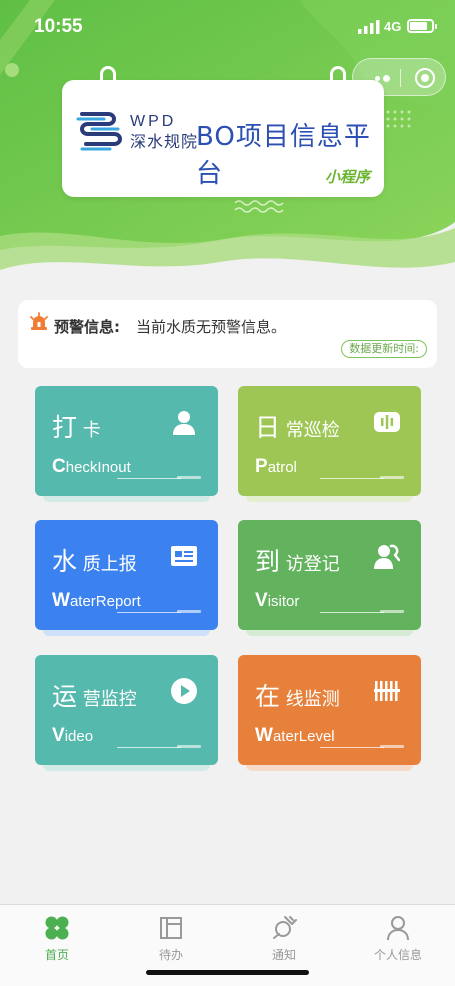  What do you see at coordinates (276, 466) in the screenshot?
I see `tile-en-label: Patrol` at bounding box center [276, 466].